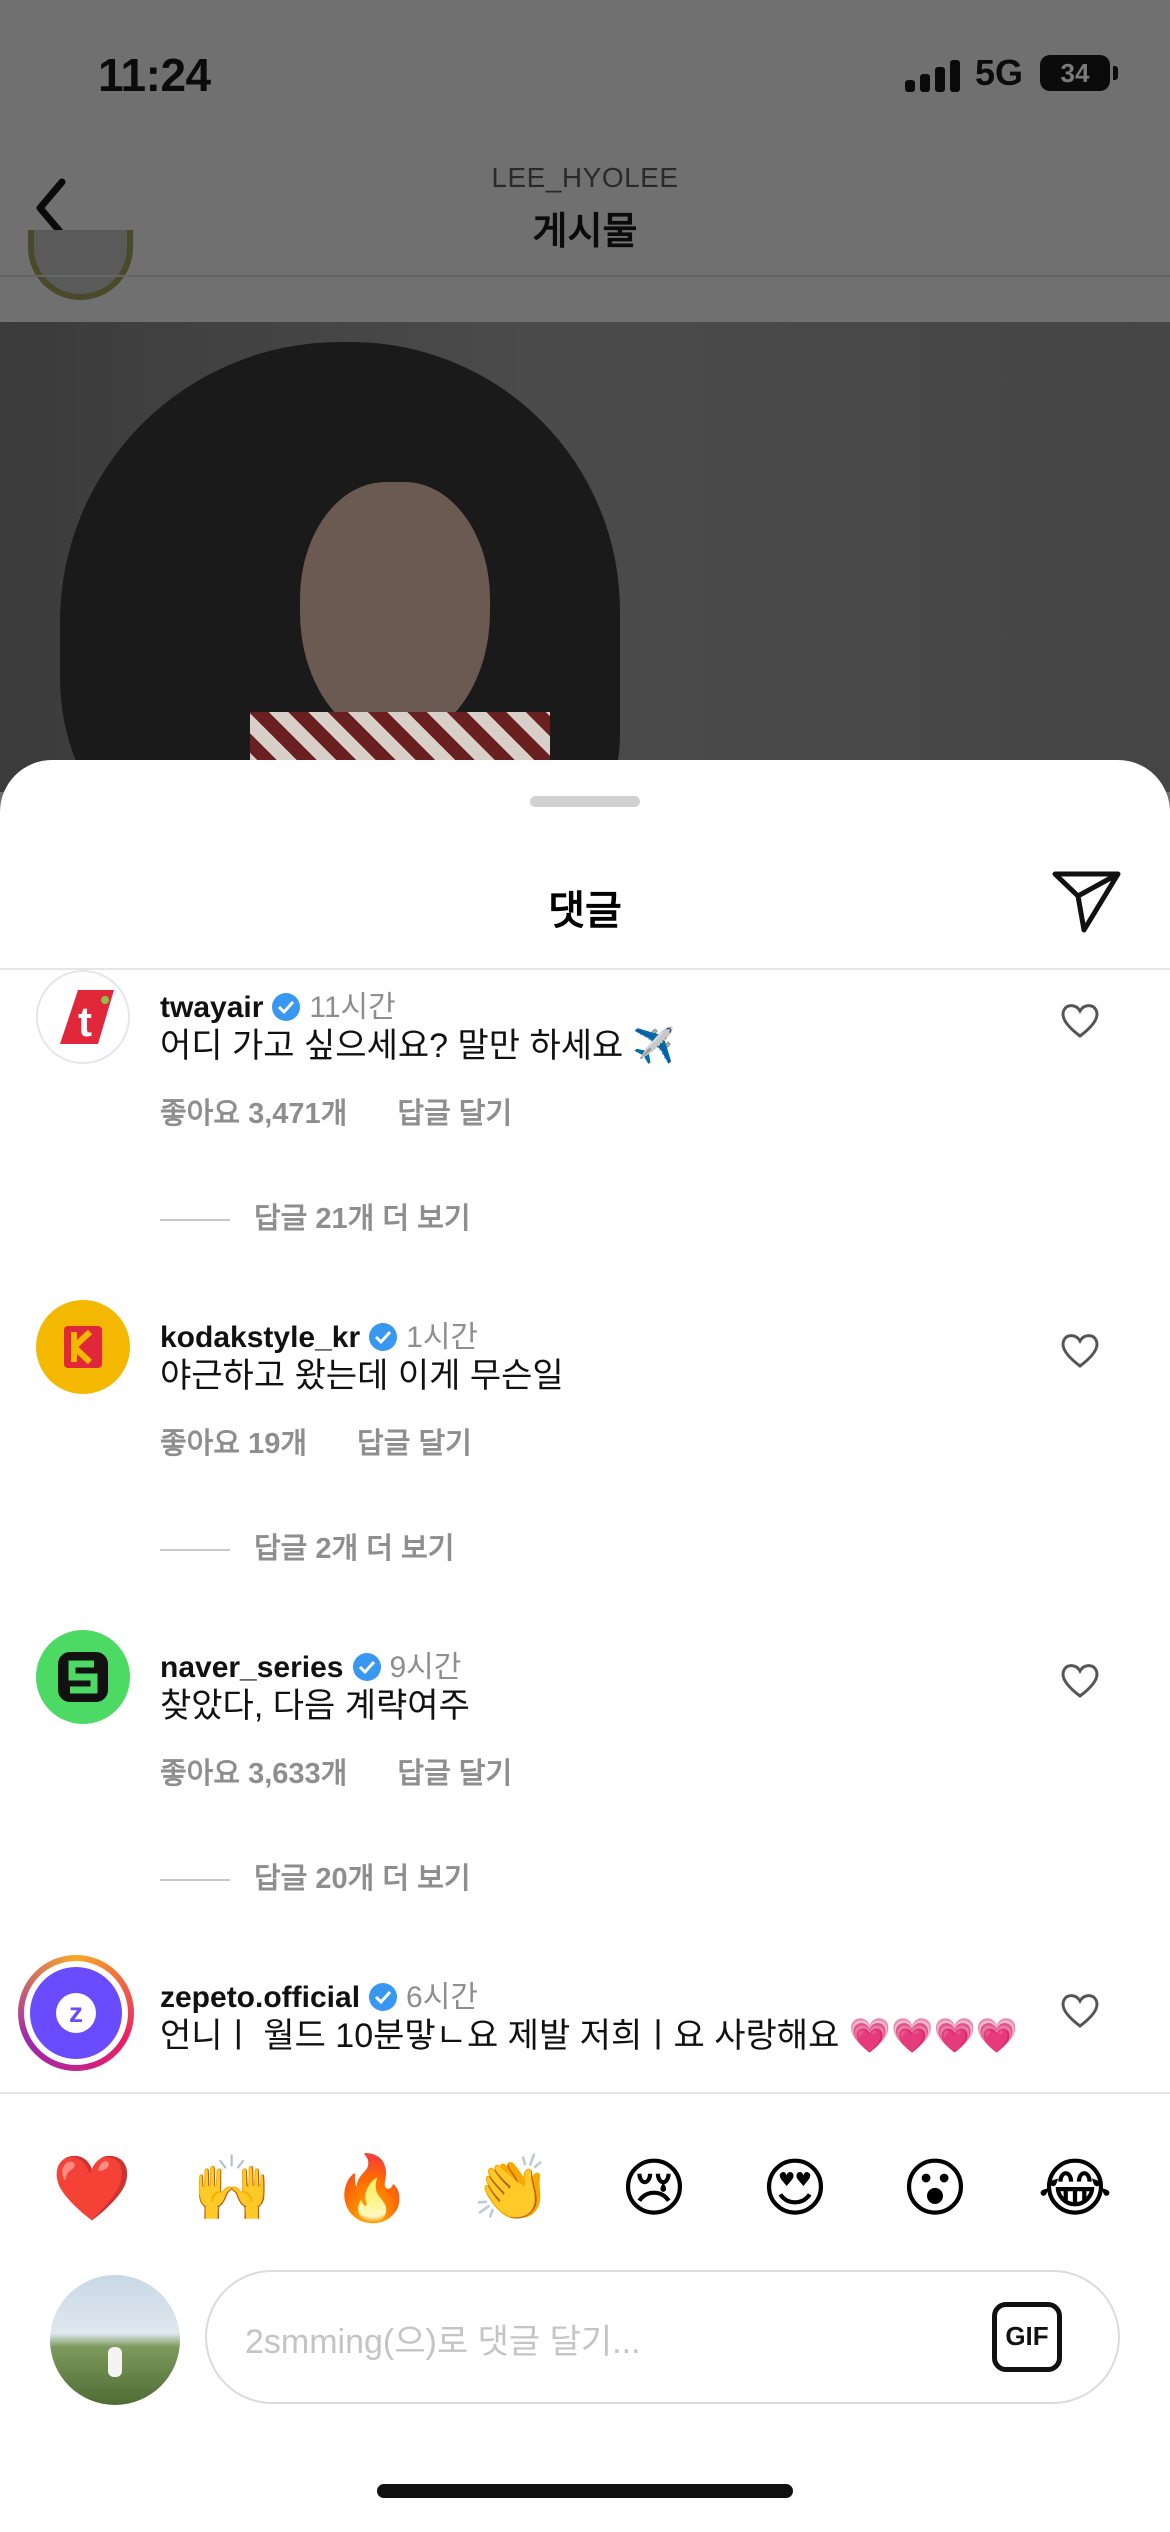 This screenshot has width=1170, height=2532. Describe the element at coordinates (83, 1677) in the screenshot. I see `naver-series-logo-icon` at that location.